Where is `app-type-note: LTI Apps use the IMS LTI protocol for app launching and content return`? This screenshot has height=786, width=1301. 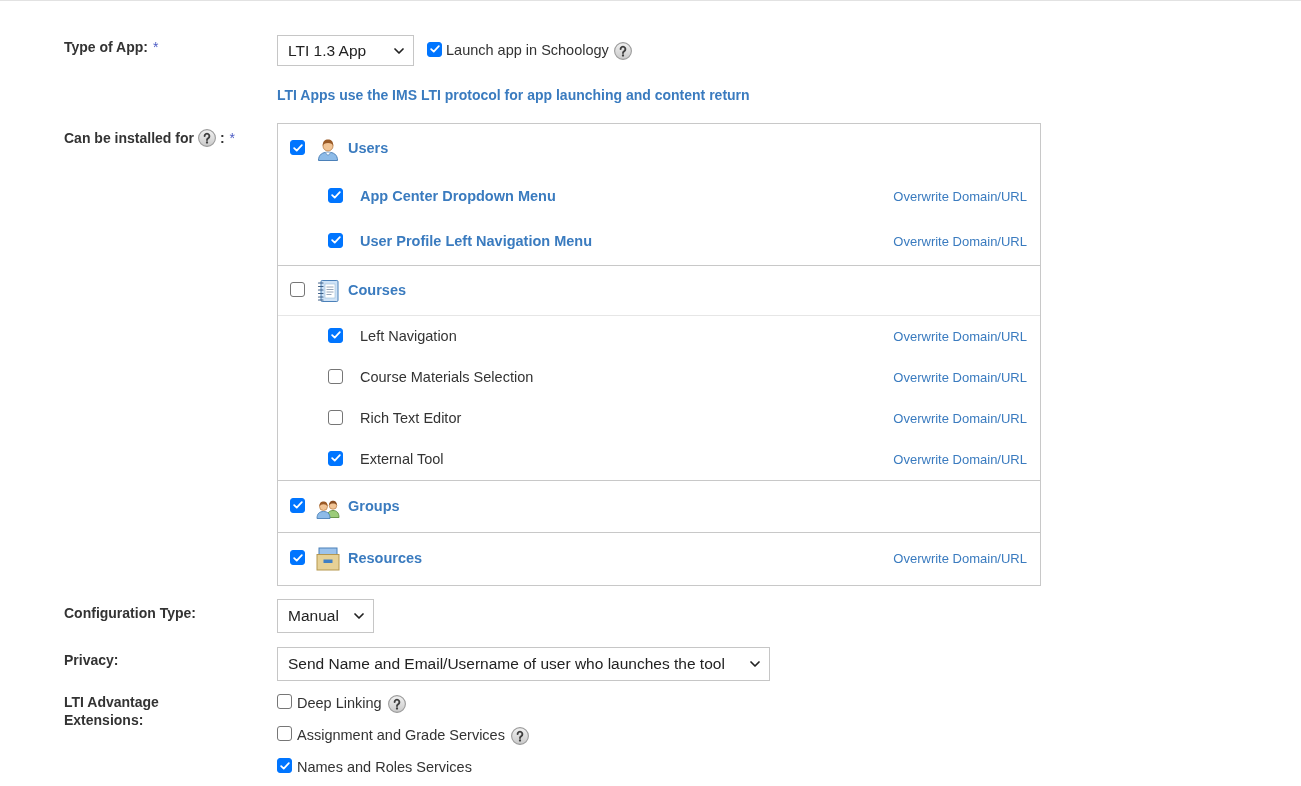 app-type-note: LTI Apps use the IMS LTI protocol for app launching and content return is located at coordinates (513, 95).